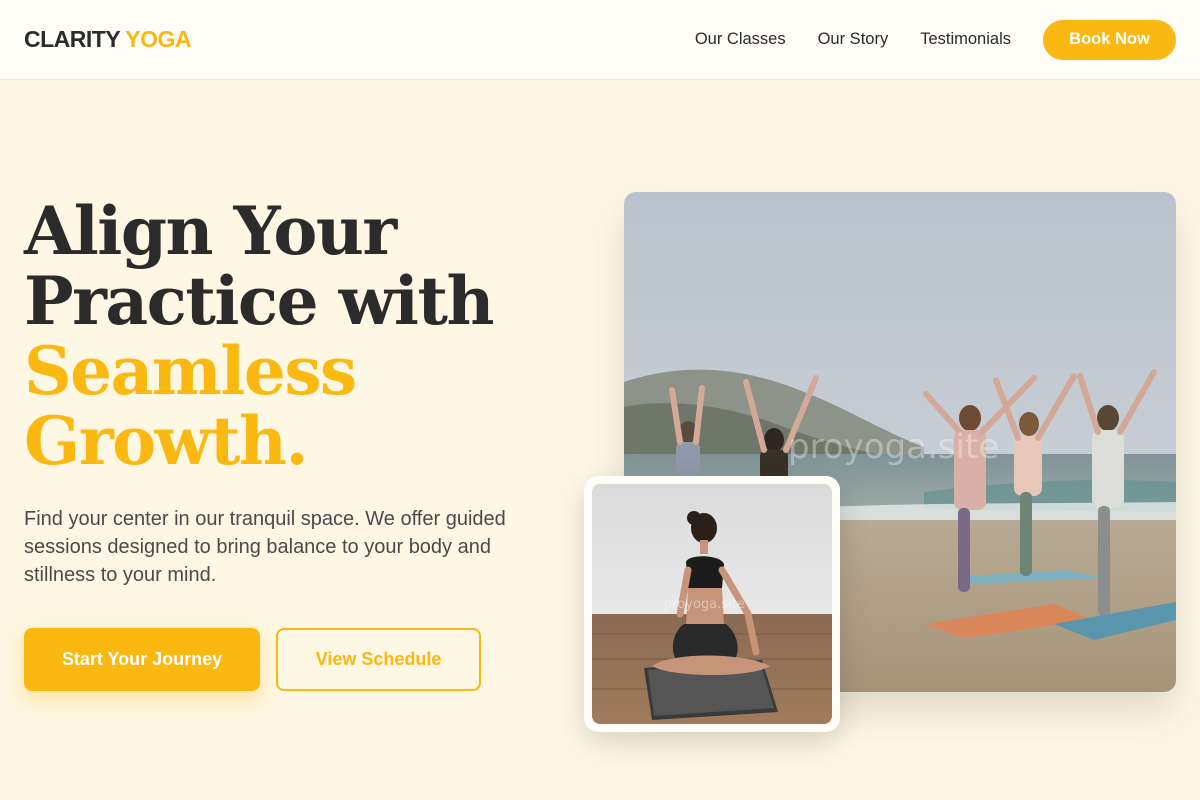 The image size is (1200, 800). I want to click on nav-link-testimonials: Testimonials, so click(965, 39).